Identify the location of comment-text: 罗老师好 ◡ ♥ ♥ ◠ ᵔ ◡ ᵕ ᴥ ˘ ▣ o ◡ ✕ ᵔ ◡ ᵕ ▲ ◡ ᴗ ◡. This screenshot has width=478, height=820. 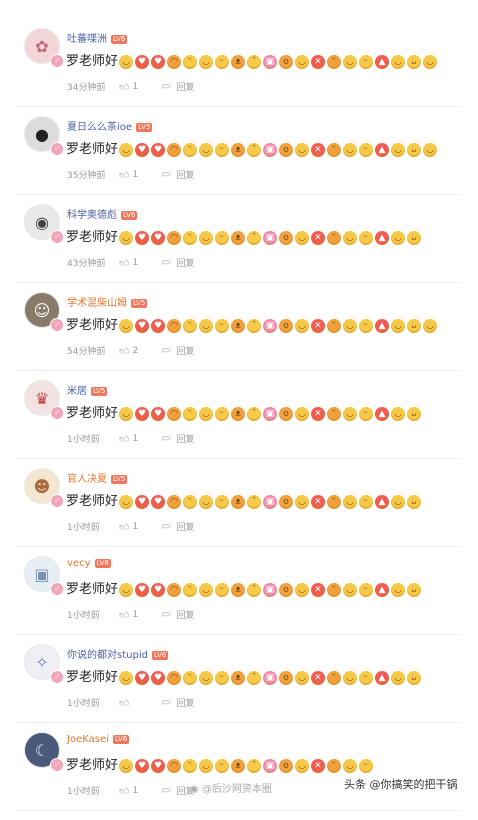
(252, 59).